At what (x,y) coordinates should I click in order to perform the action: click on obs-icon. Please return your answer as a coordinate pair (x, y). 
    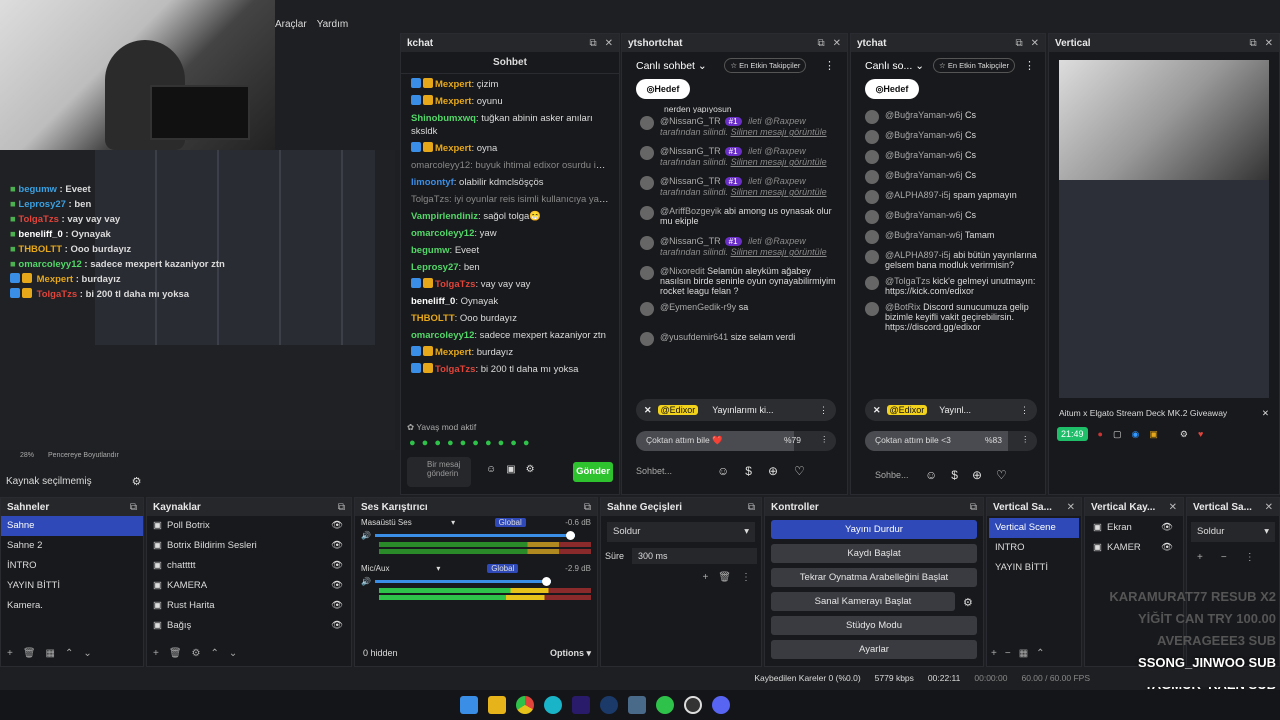
    Looking at the image, I should click on (693, 705).